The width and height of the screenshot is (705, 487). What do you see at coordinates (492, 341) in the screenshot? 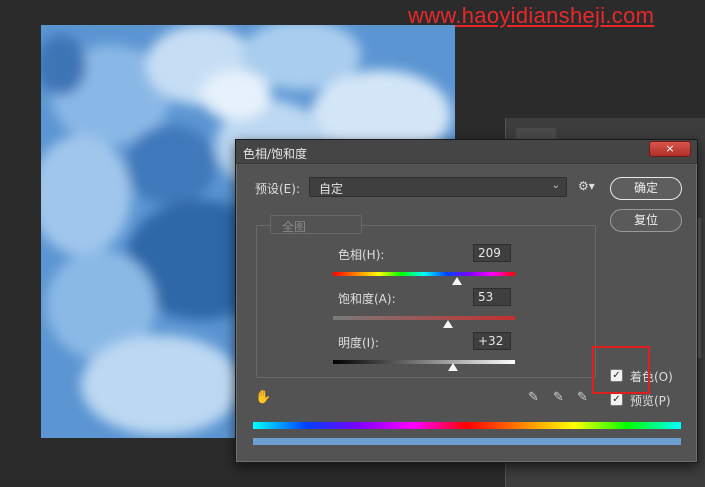
I see `lightness-value-input: +32` at bounding box center [492, 341].